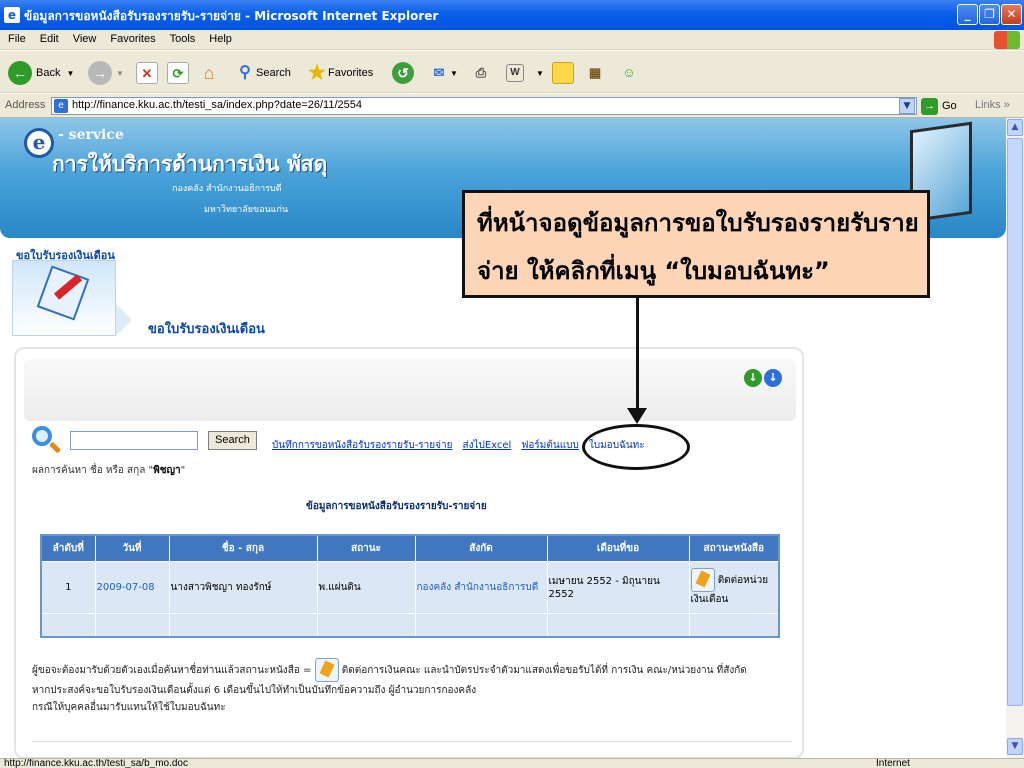  What do you see at coordinates (637, 416) in the screenshot?
I see `callout-arrow-head` at bounding box center [637, 416].